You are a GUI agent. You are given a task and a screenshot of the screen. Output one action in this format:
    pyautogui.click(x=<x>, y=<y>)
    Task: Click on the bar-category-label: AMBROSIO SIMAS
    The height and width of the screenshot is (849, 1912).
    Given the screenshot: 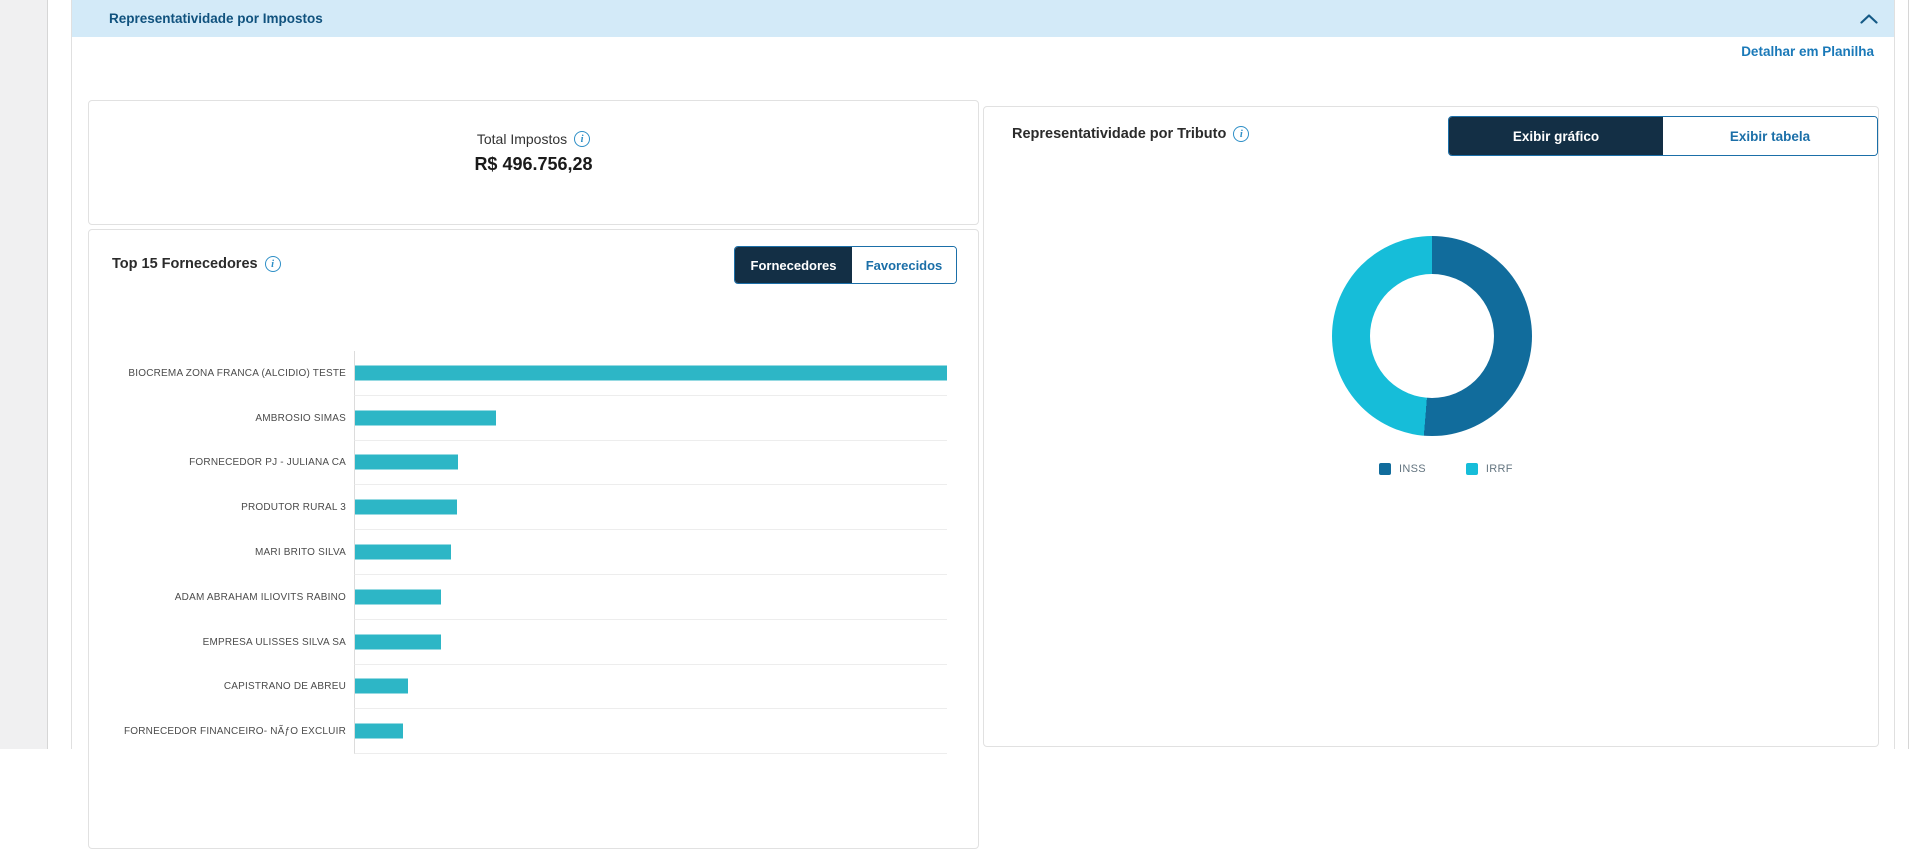 What is the action you would take?
    pyautogui.click(x=300, y=418)
    